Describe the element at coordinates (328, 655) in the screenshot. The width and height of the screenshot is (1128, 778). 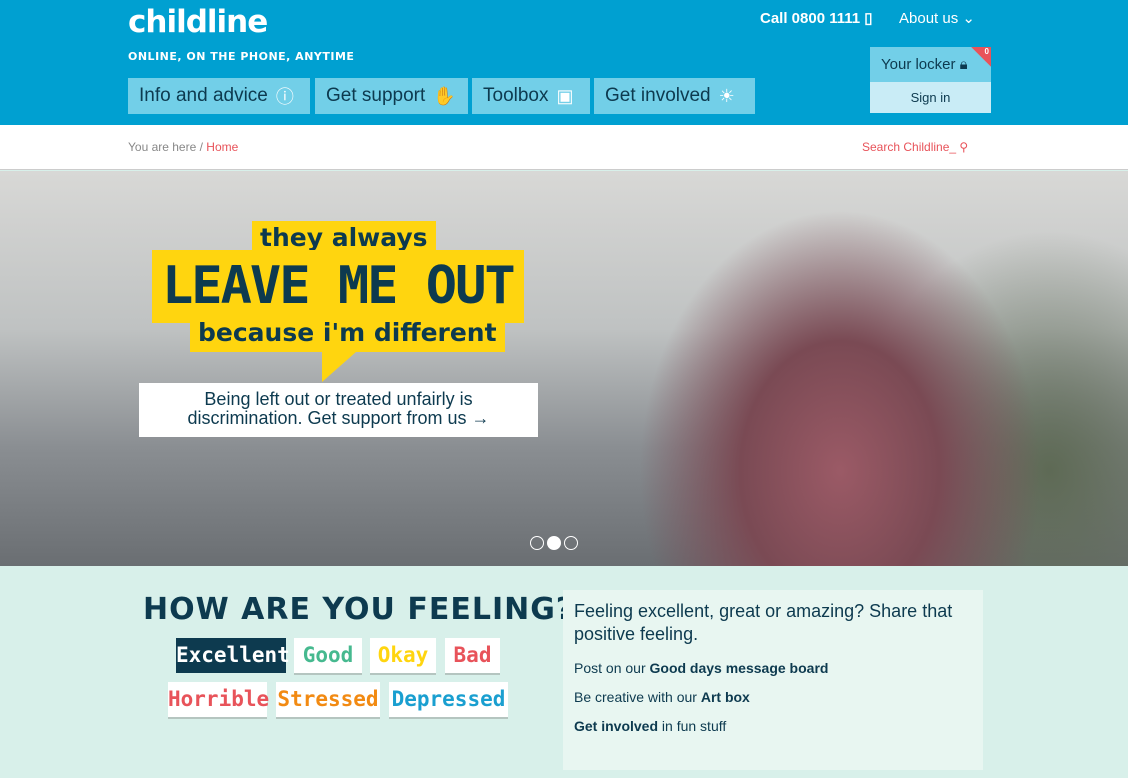
I see `mood-good: Good` at that location.